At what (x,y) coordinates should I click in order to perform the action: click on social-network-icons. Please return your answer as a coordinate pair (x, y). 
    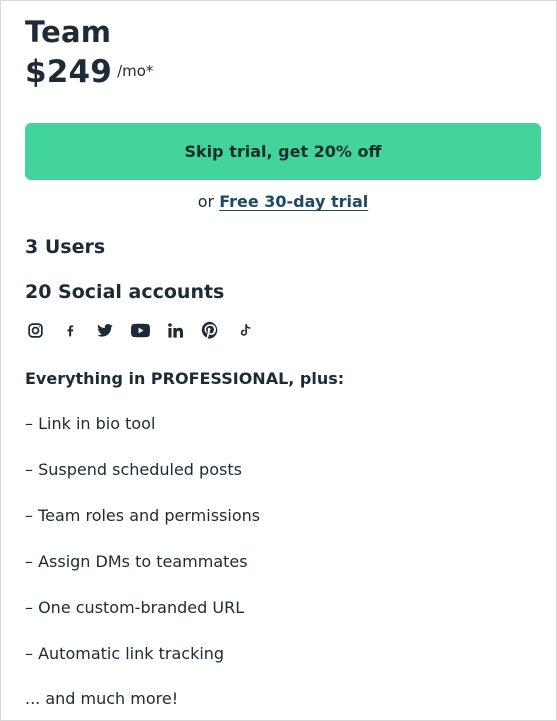
    Looking at the image, I should click on (147, 330).